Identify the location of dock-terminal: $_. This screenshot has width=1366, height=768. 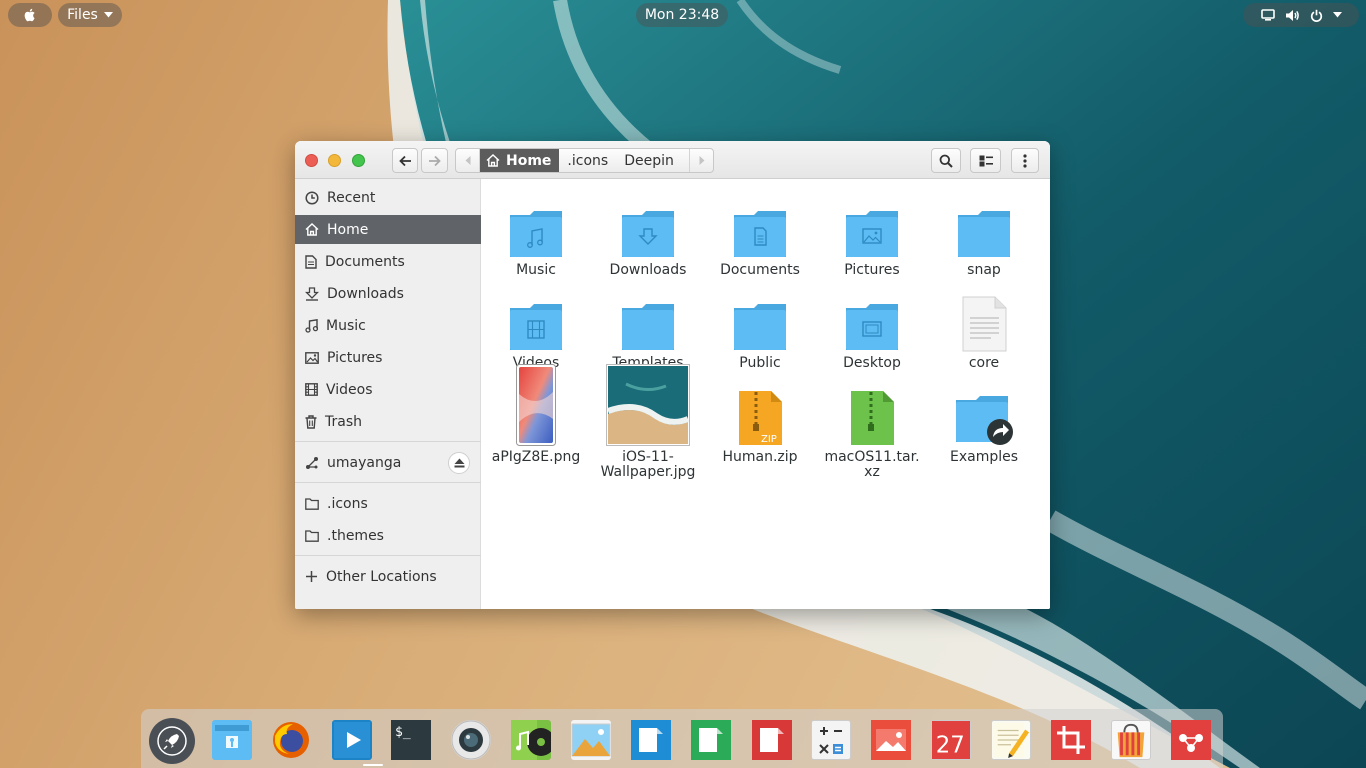
(411, 740).